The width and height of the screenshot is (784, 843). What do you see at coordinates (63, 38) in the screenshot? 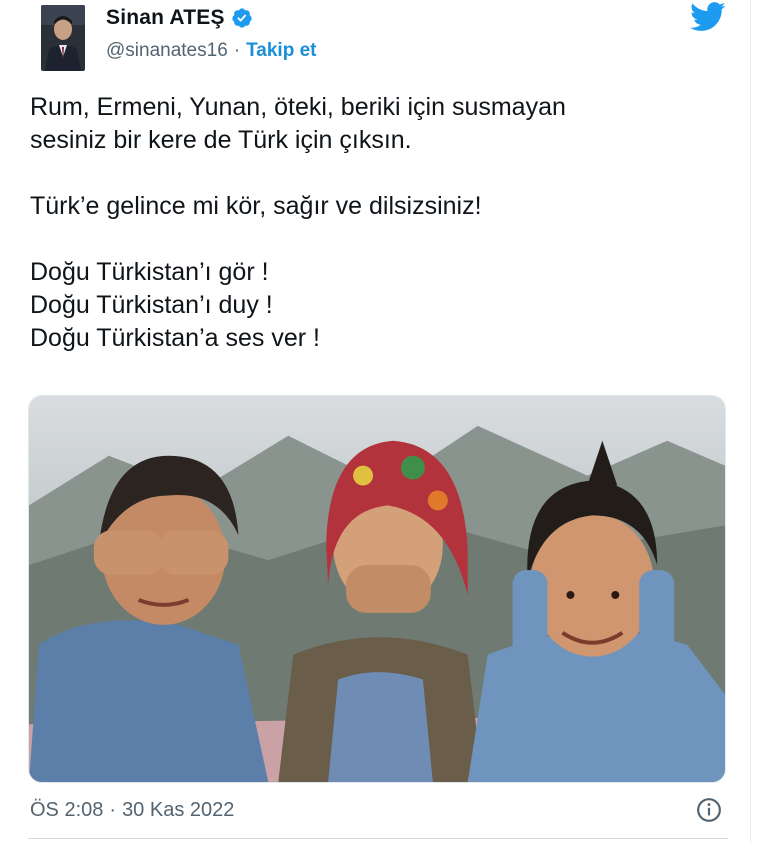
I see `avatar` at bounding box center [63, 38].